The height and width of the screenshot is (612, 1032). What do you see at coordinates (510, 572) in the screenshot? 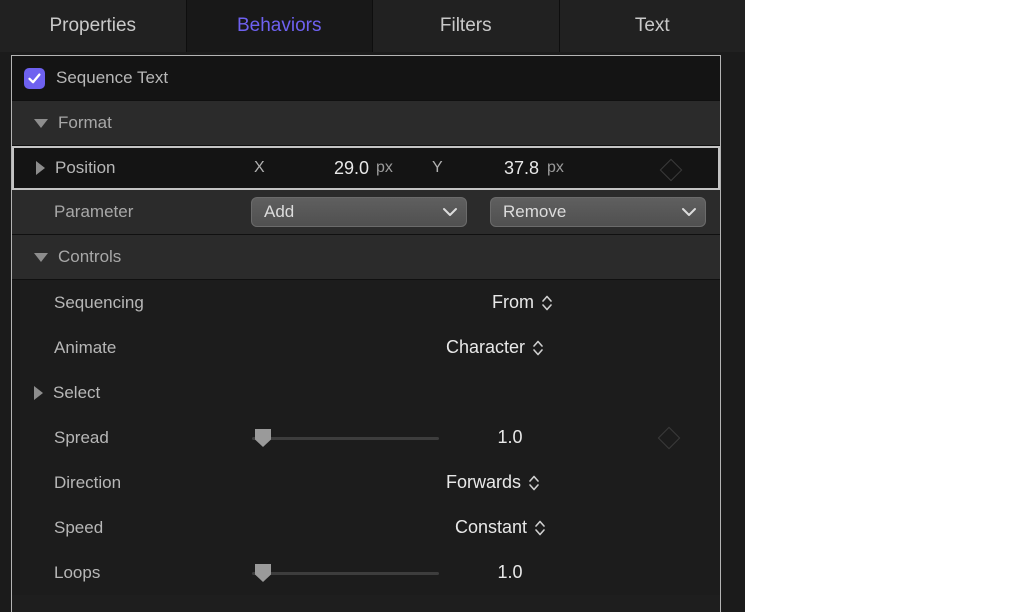
I see `loops-value: 1.0` at bounding box center [510, 572].